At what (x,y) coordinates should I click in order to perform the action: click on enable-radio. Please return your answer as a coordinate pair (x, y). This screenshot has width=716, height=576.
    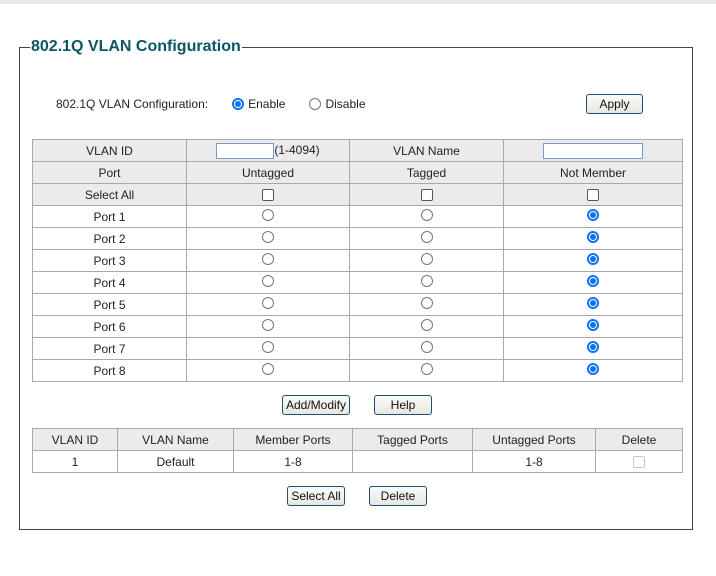
    Looking at the image, I should click on (238, 104).